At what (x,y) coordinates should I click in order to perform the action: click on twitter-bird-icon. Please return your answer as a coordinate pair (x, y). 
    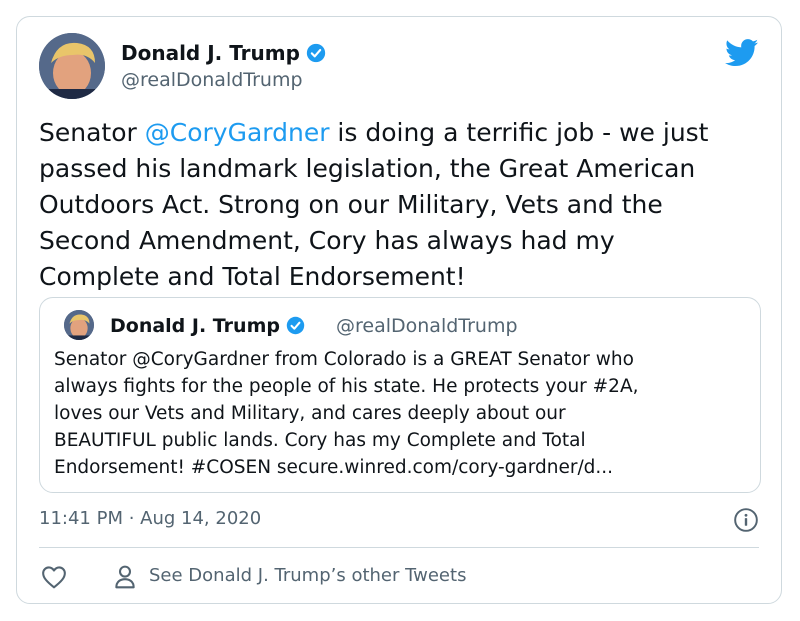
    Looking at the image, I should click on (742, 55).